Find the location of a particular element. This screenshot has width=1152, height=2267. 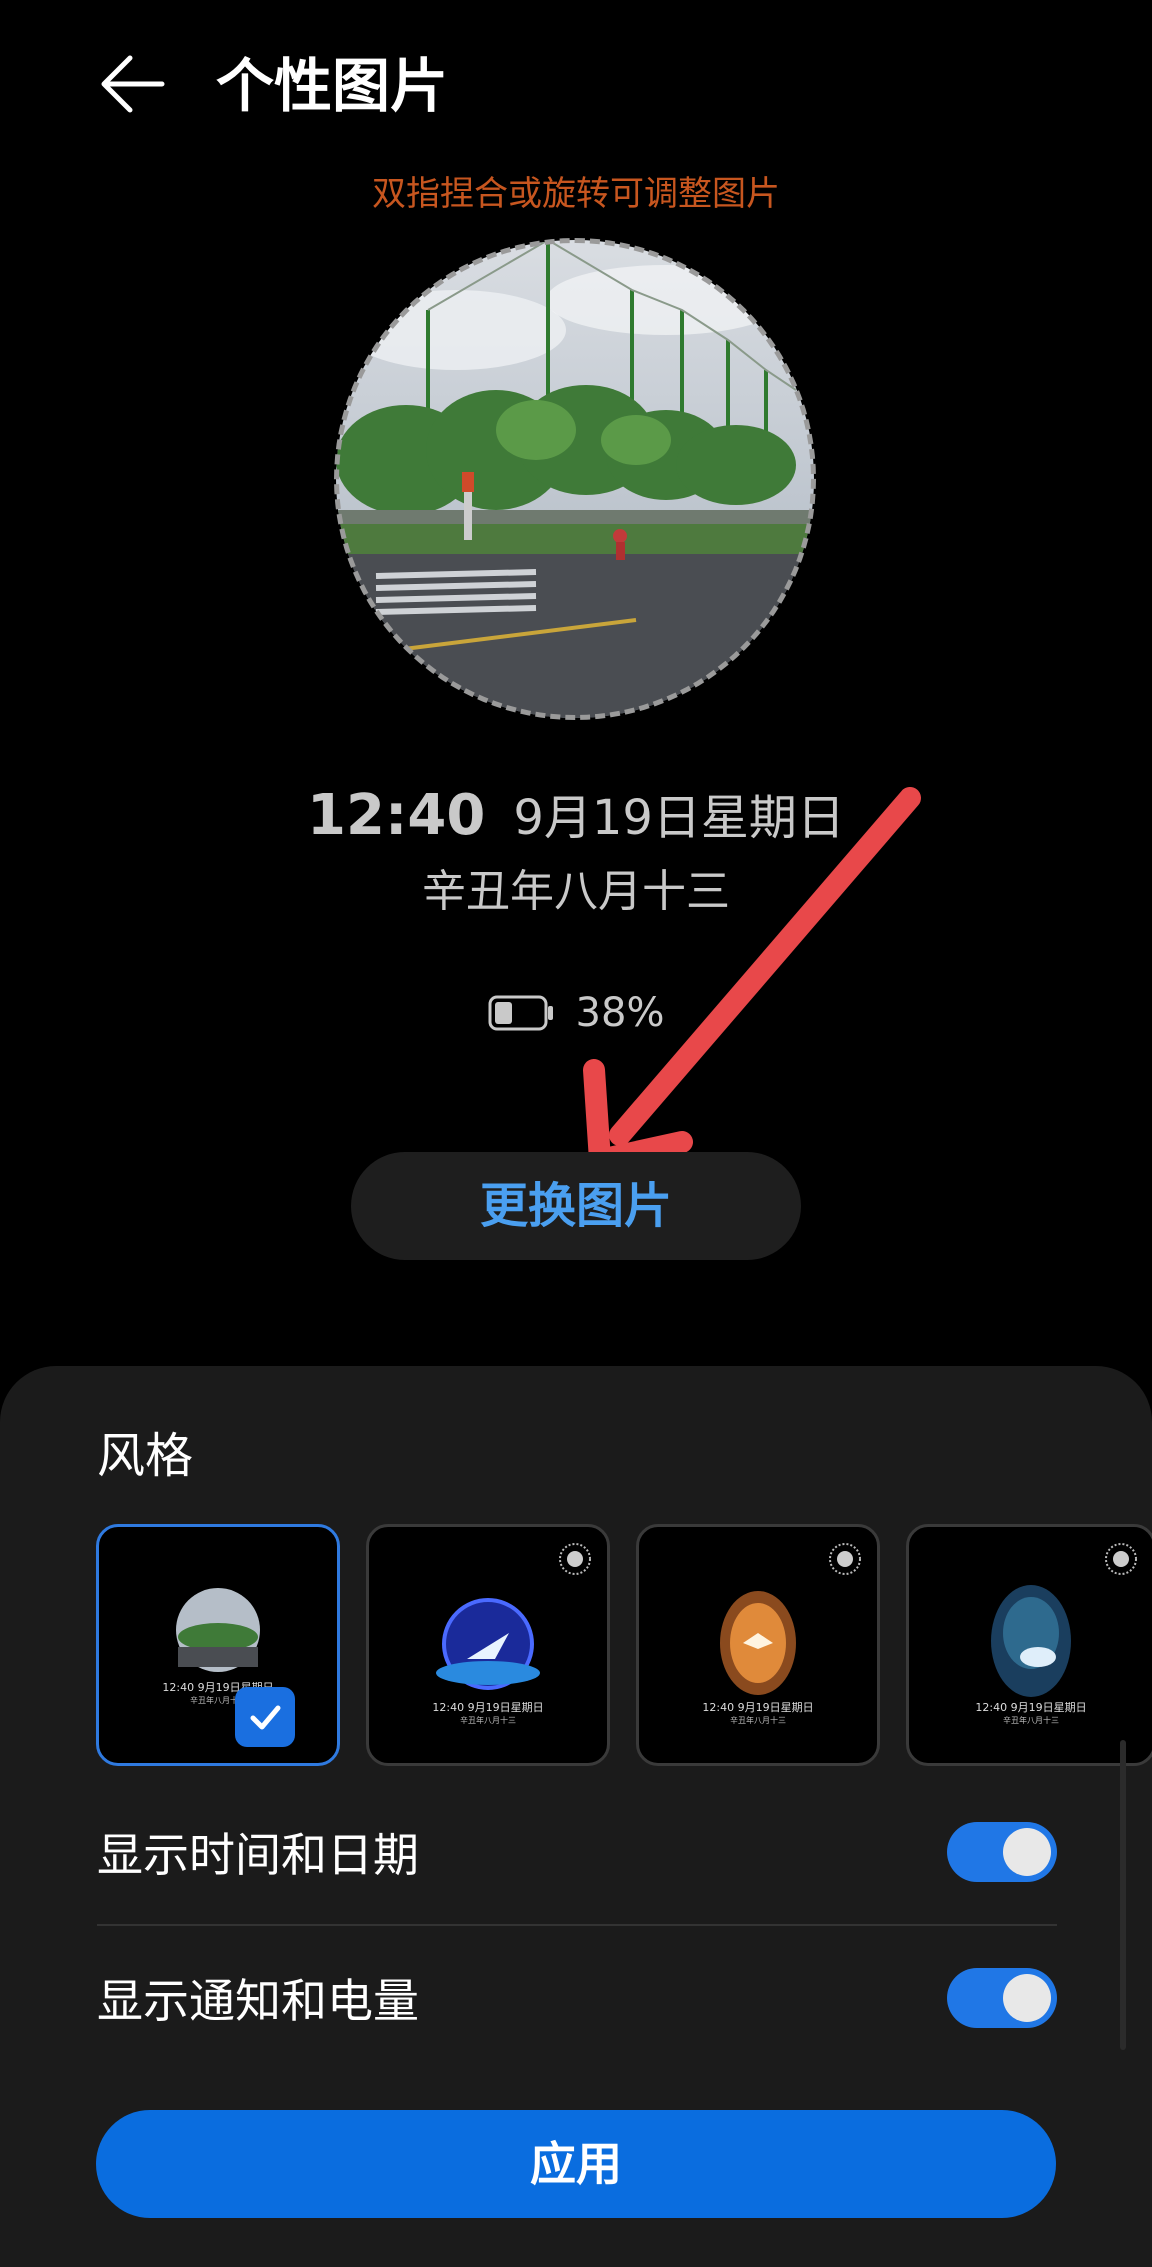

checkmark-icon is located at coordinates (265, 1717).